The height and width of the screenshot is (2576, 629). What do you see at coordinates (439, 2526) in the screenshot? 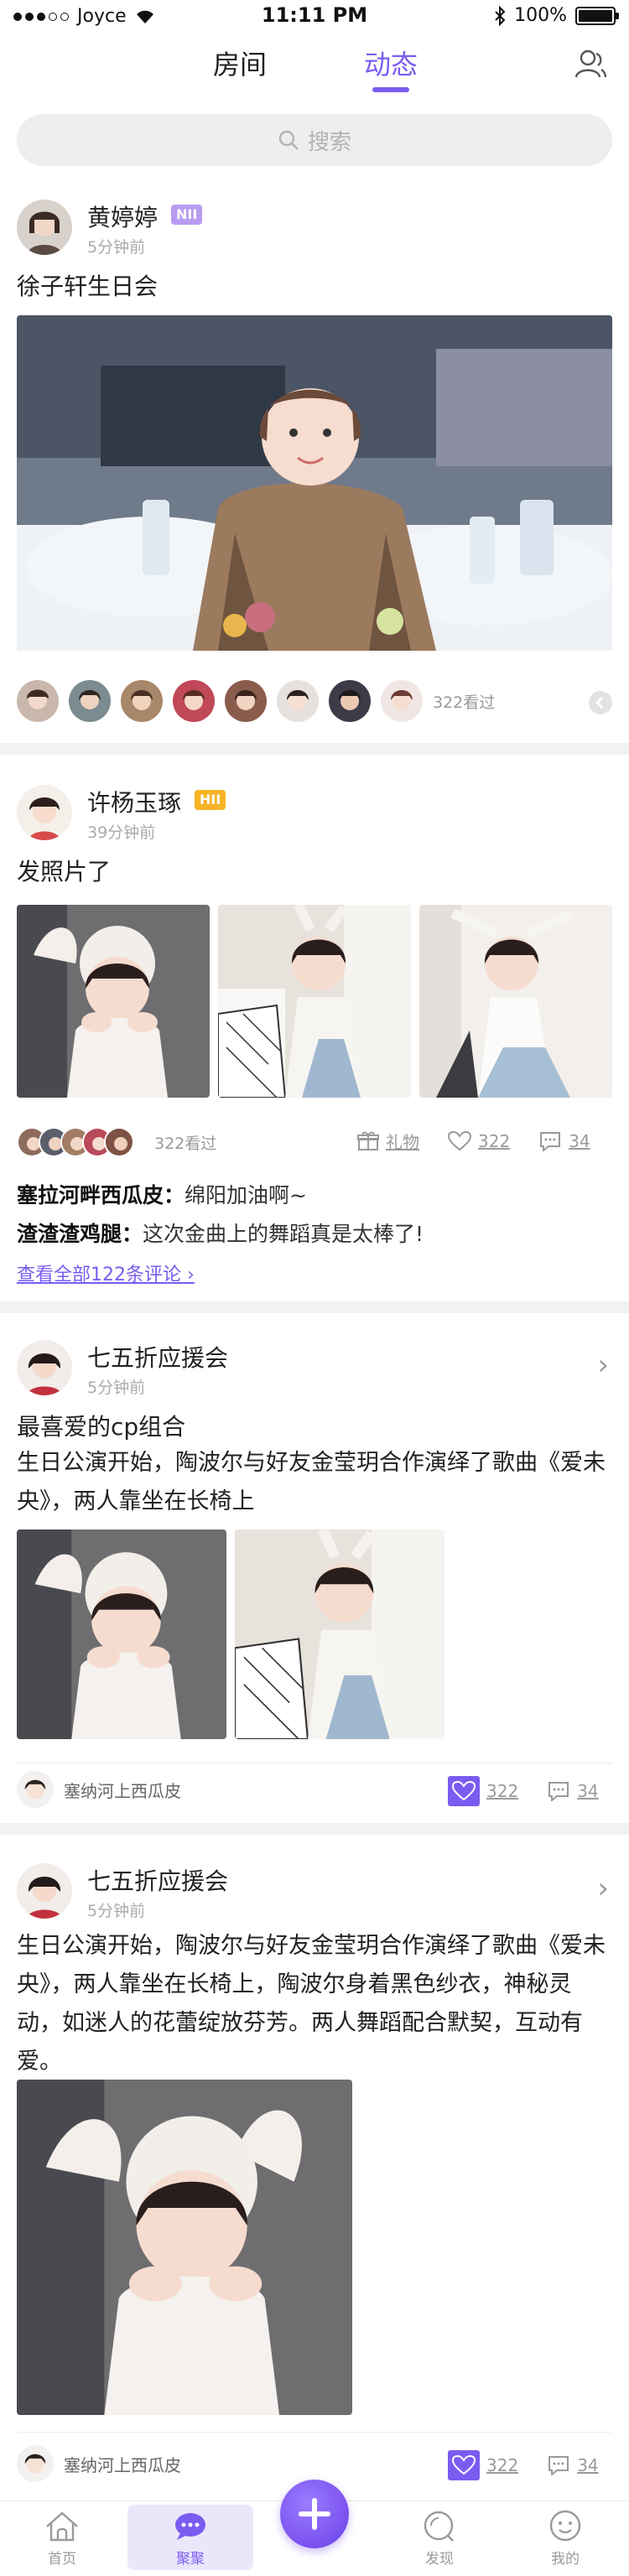
I see `discover-icon` at bounding box center [439, 2526].